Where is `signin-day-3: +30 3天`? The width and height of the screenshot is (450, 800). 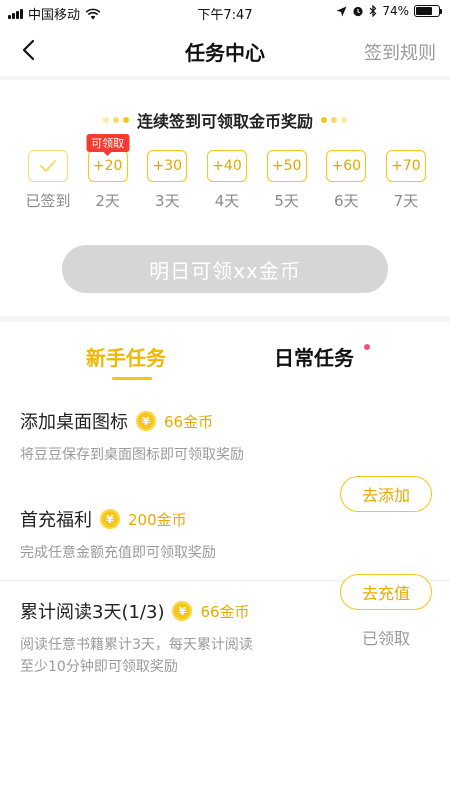 signin-day-3: +30 3天 is located at coordinates (167, 180).